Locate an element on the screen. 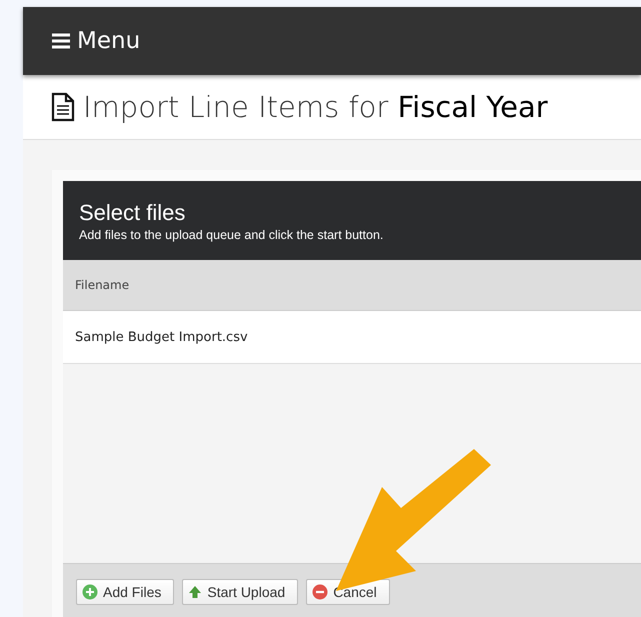  menu-icon is located at coordinates (61, 41).